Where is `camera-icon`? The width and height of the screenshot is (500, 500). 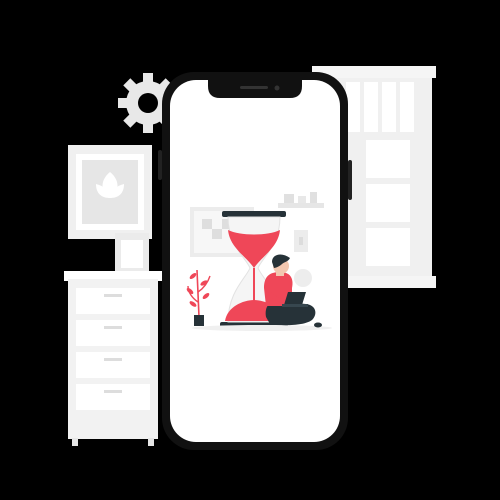
camera-icon is located at coordinates (277, 88).